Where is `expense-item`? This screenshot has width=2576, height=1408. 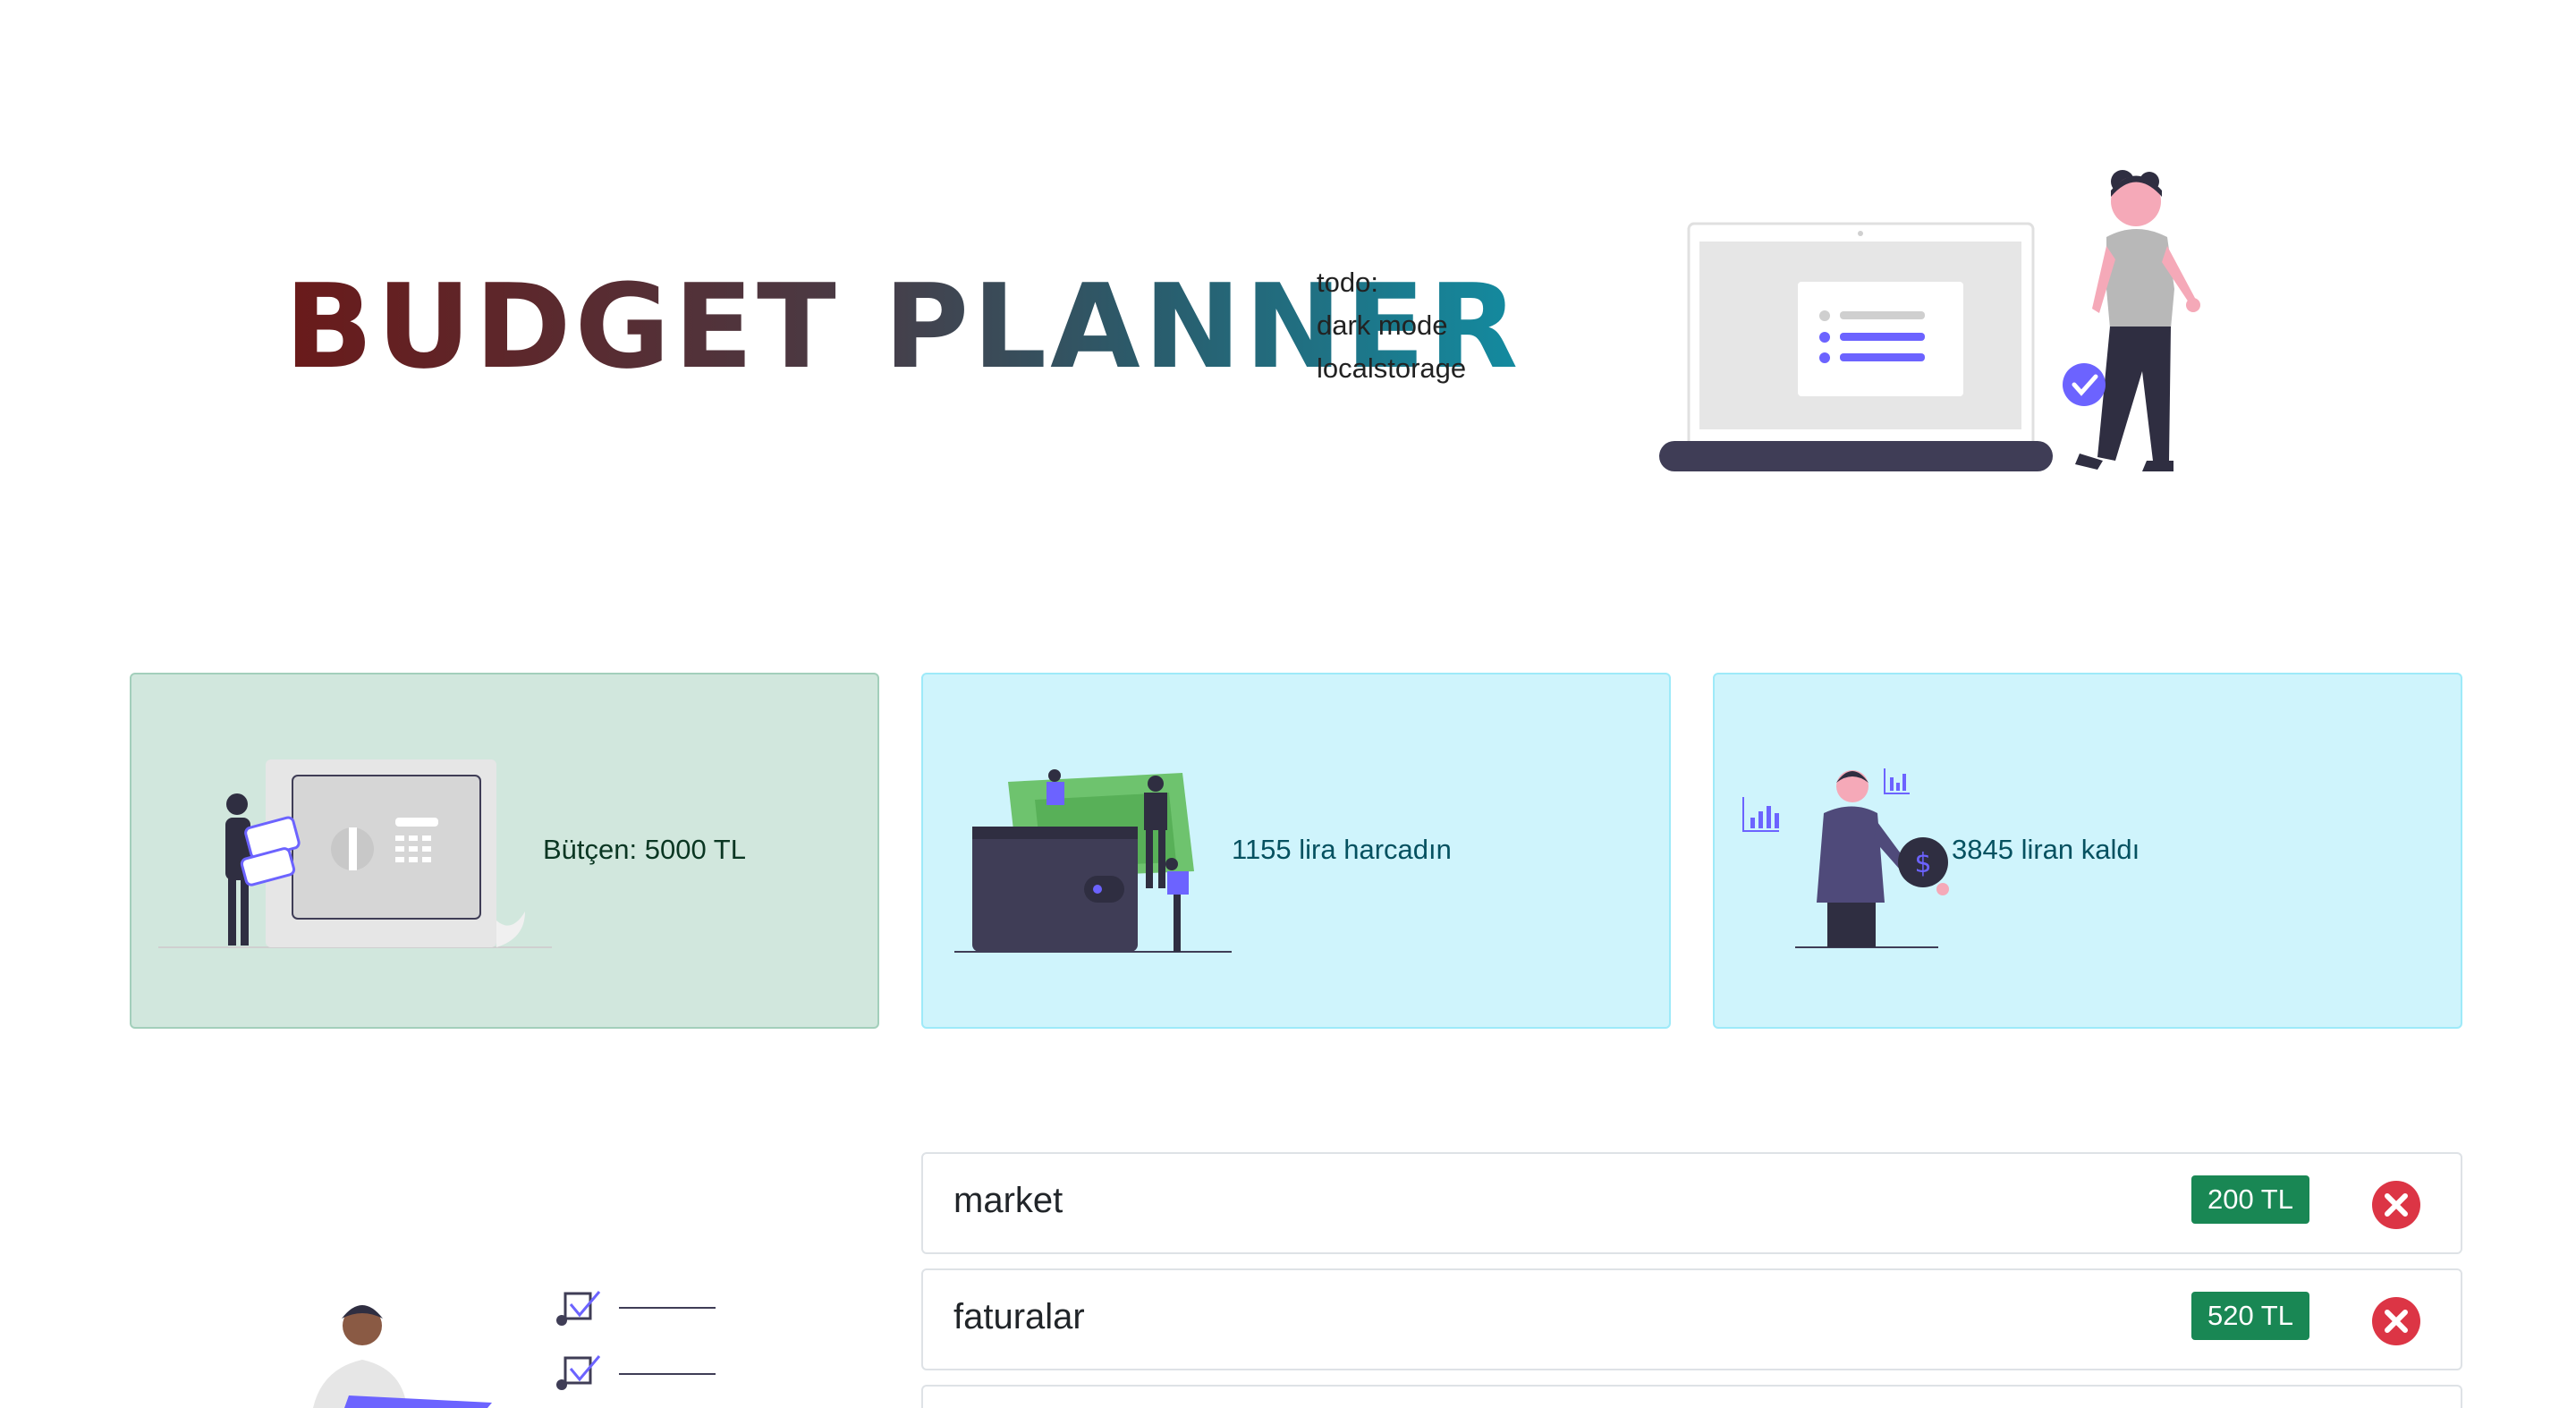 expense-item is located at coordinates (1691, 1396).